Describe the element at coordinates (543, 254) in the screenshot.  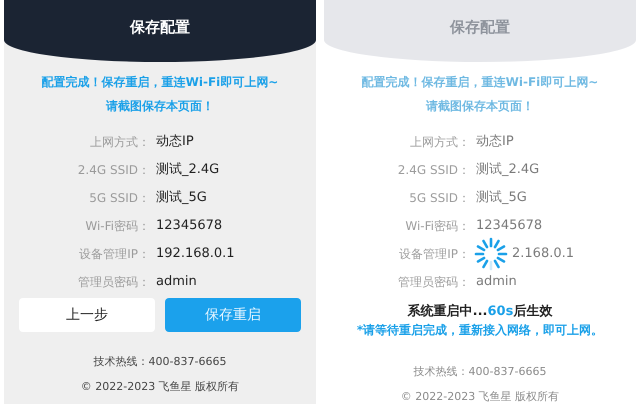
I see `field-value: 2.168.0.1` at that location.